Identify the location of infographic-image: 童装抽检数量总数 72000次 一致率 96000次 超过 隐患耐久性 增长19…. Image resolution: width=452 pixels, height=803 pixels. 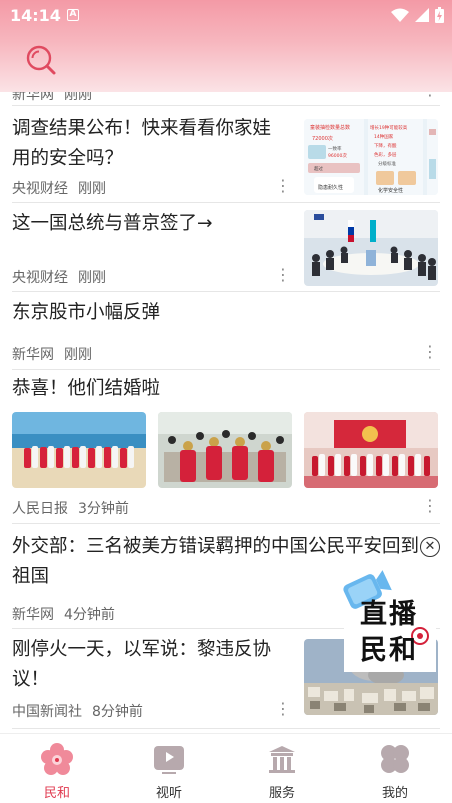
(371, 157).